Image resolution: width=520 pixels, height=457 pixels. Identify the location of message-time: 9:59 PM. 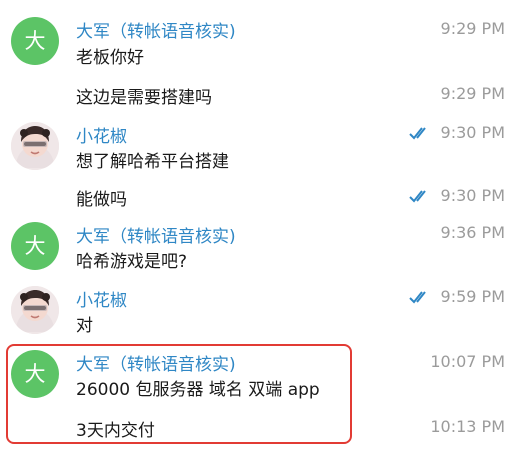
(457, 296).